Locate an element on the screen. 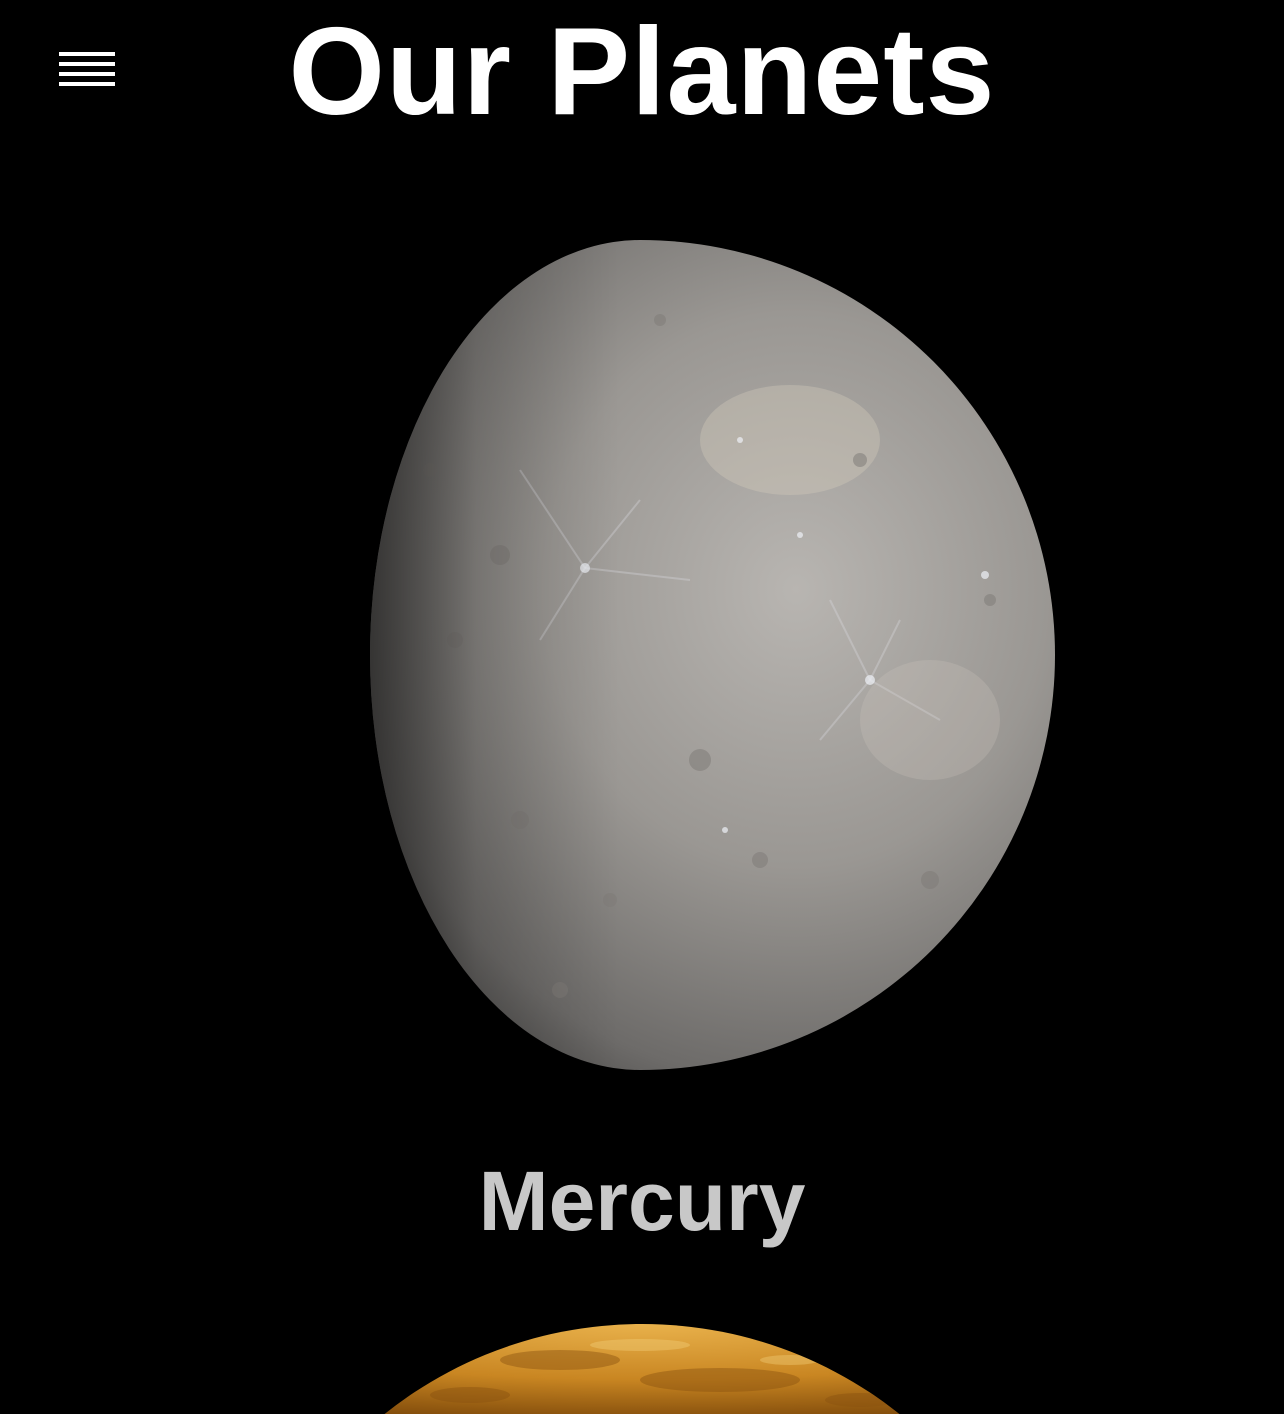 This screenshot has height=1414, width=1284. planet-card-venus is located at coordinates (642, 1357).